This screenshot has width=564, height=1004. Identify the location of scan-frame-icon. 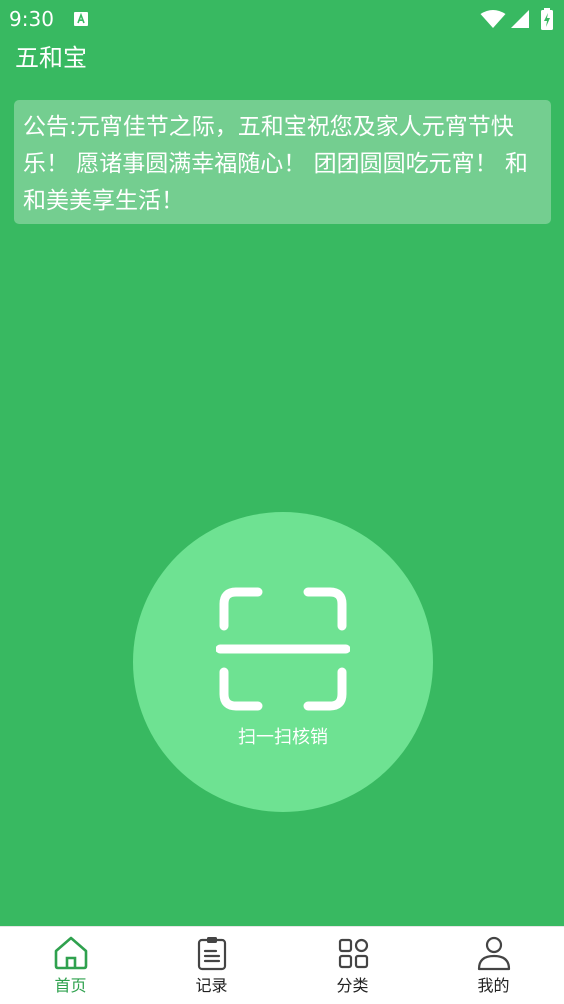
(283, 649).